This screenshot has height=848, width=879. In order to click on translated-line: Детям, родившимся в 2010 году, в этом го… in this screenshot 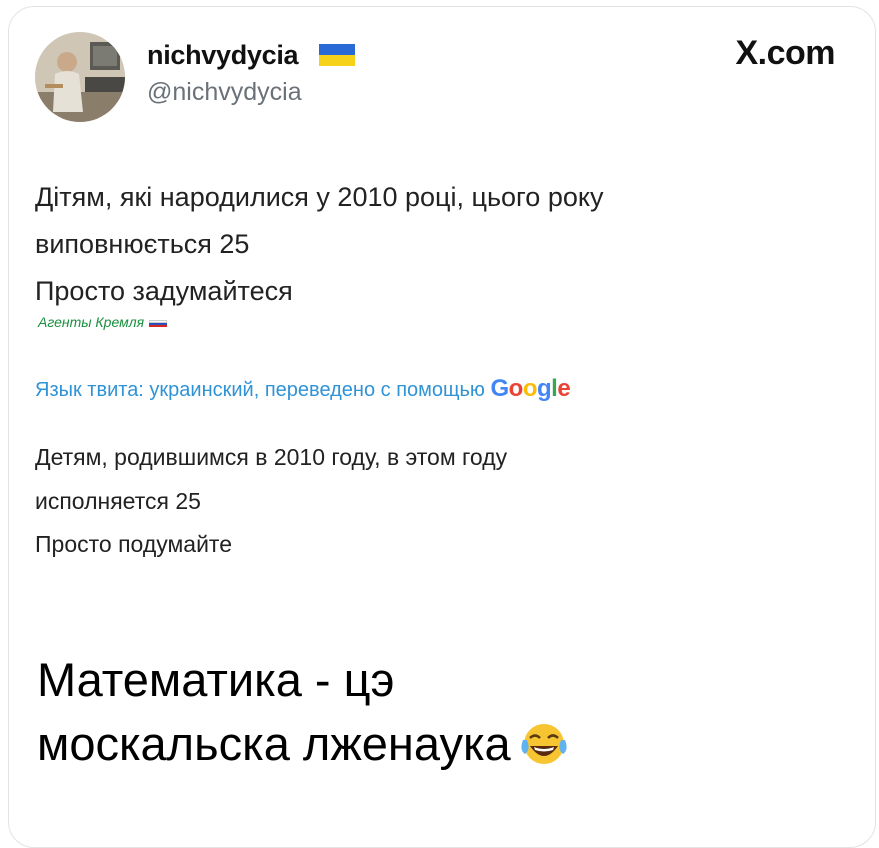, I will do `click(271, 457)`.